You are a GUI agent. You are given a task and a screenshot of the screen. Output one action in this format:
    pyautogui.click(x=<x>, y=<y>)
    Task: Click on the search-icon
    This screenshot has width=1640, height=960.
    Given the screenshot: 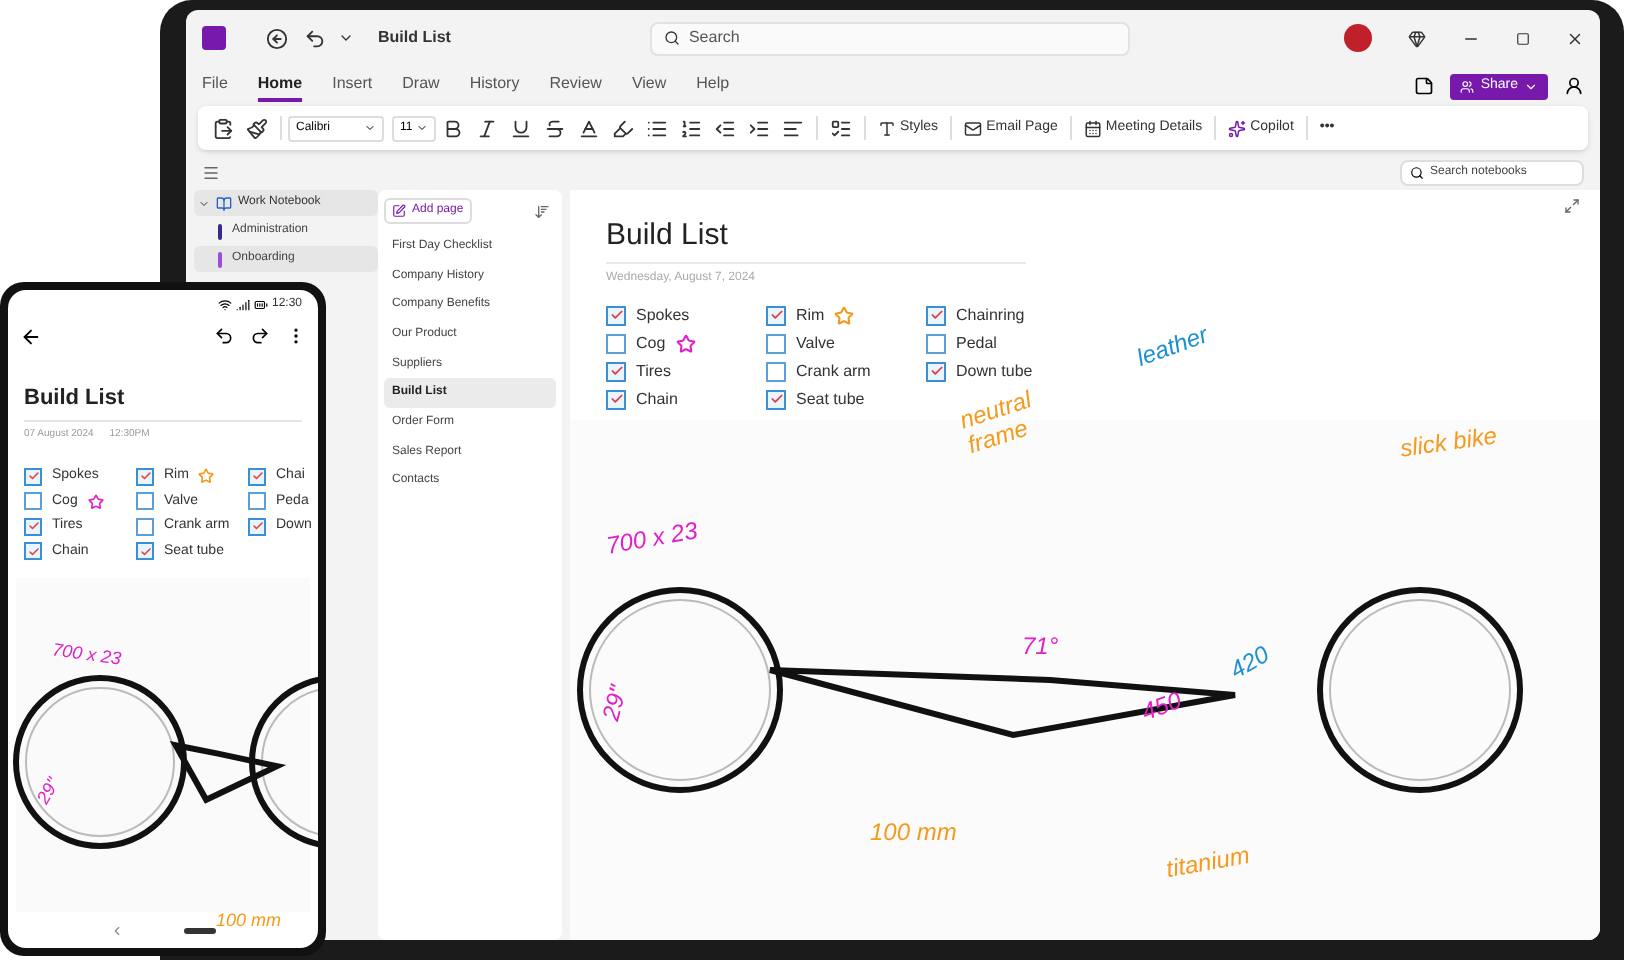 What is the action you would take?
    pyautogui.click(x=1417, y=172)
    